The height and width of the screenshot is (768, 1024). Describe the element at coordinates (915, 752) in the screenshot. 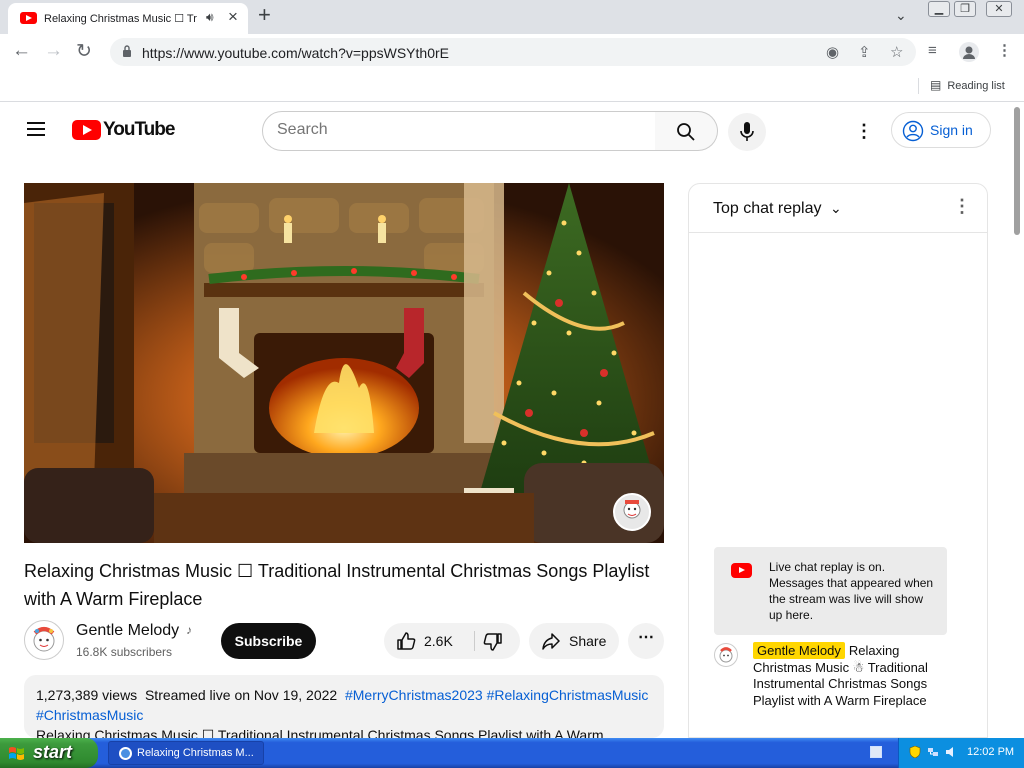

I see `security-shield-icon` at that location.